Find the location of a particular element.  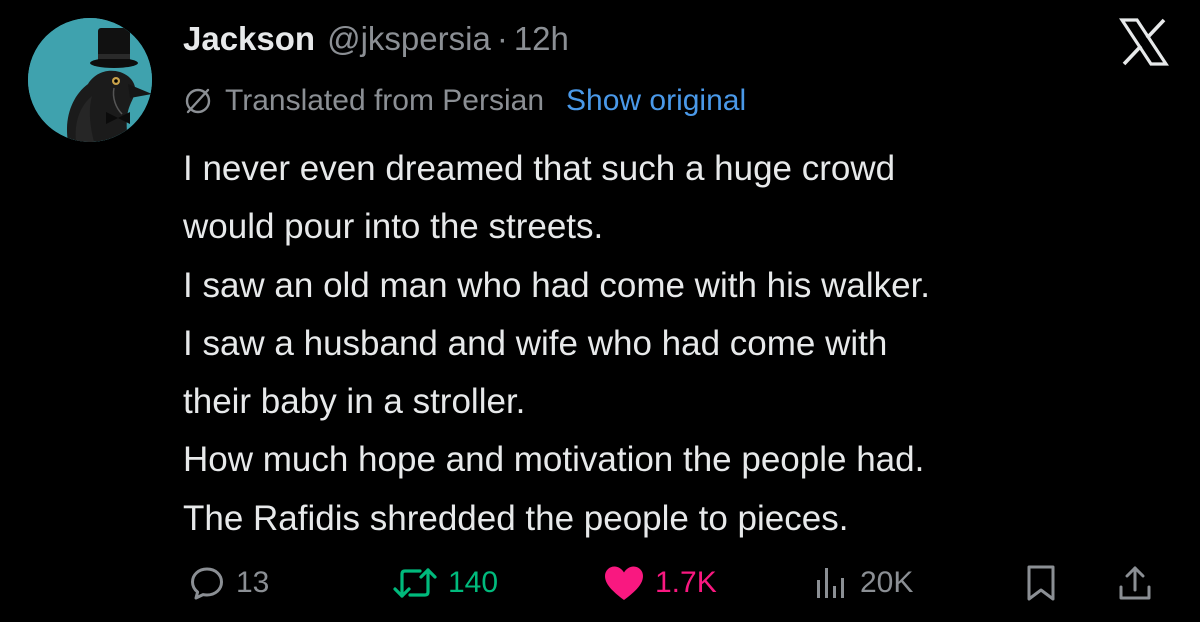

share-icon is located at coordinates (1135, 583).